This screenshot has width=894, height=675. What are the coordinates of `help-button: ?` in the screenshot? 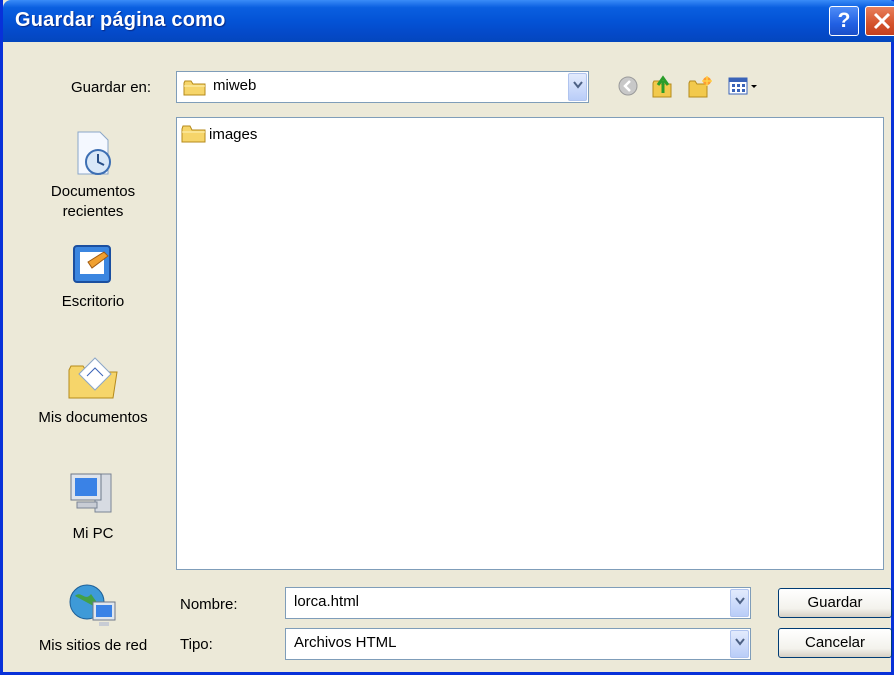 It's located at (844, 21).